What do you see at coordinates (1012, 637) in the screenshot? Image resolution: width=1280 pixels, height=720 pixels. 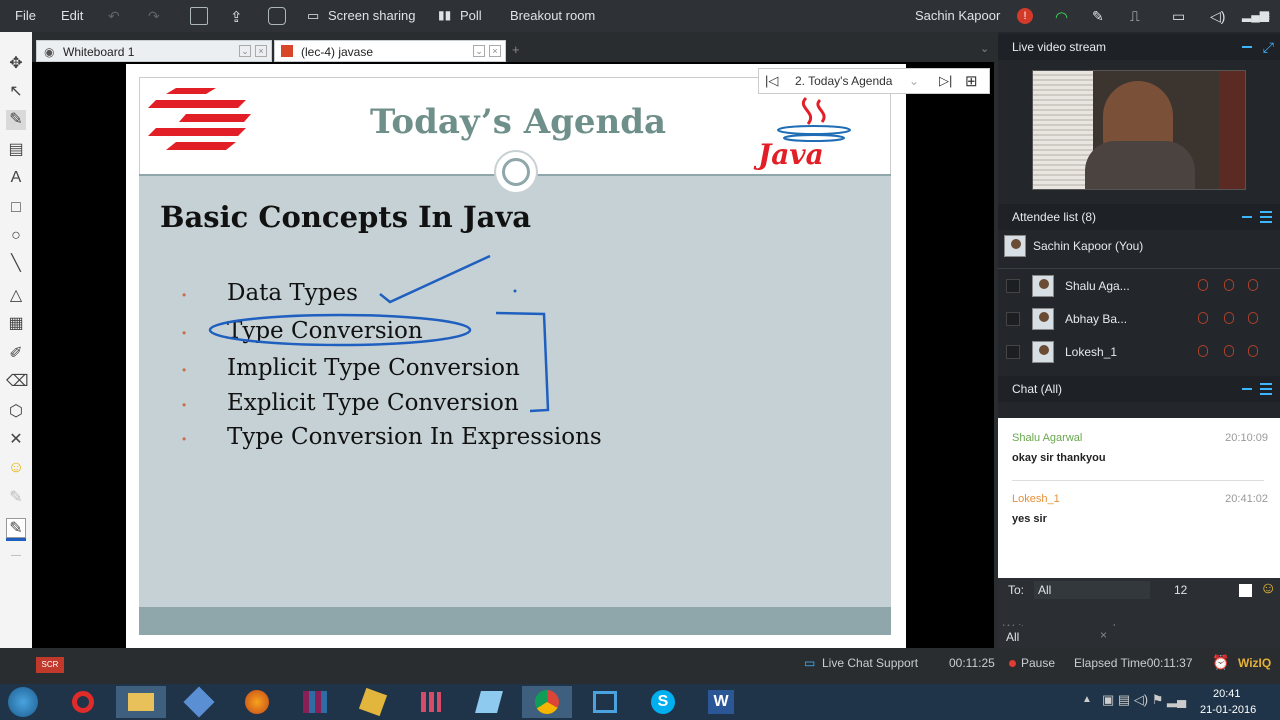 I see `chat-filter-value: All` at bounding box center [1012, 637].